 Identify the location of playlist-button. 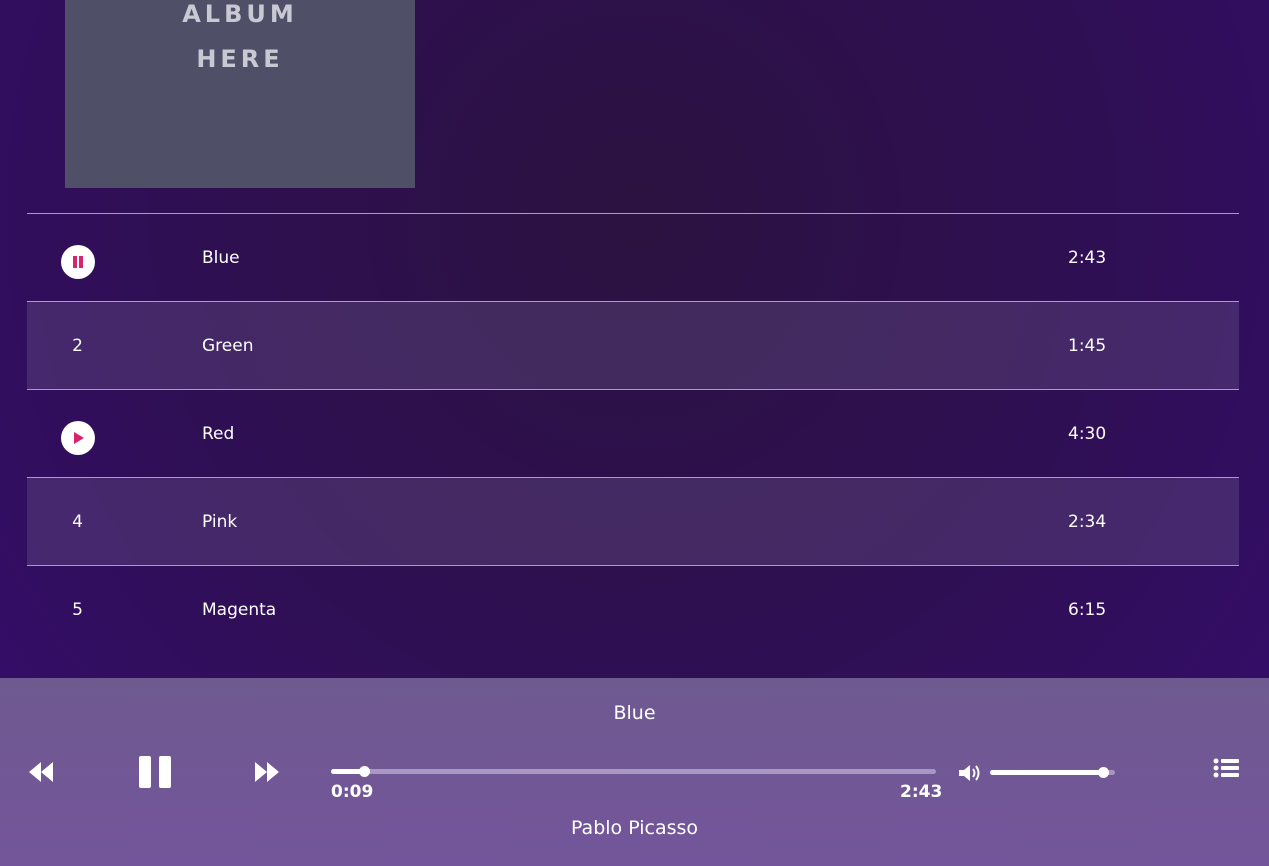
(1226, 768).